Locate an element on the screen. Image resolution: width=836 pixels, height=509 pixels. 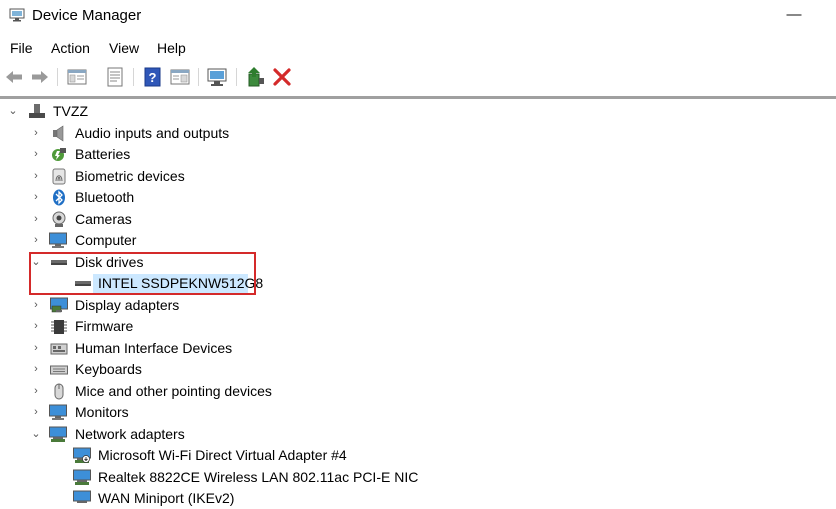
tree-item-label: Human Interface Devices is located at coordinates (154, 348).